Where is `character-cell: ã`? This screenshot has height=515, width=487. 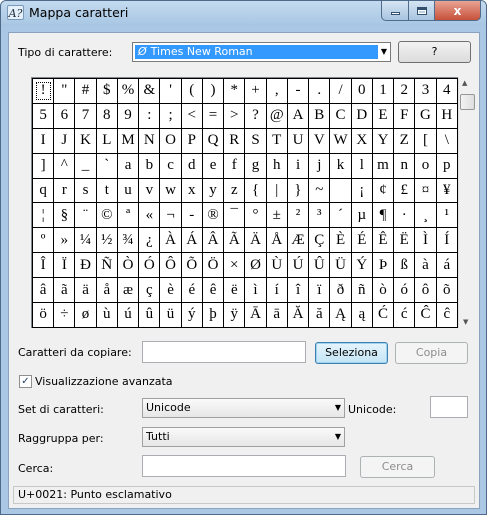 character-cell: ã is located at coordinates (64, 290).